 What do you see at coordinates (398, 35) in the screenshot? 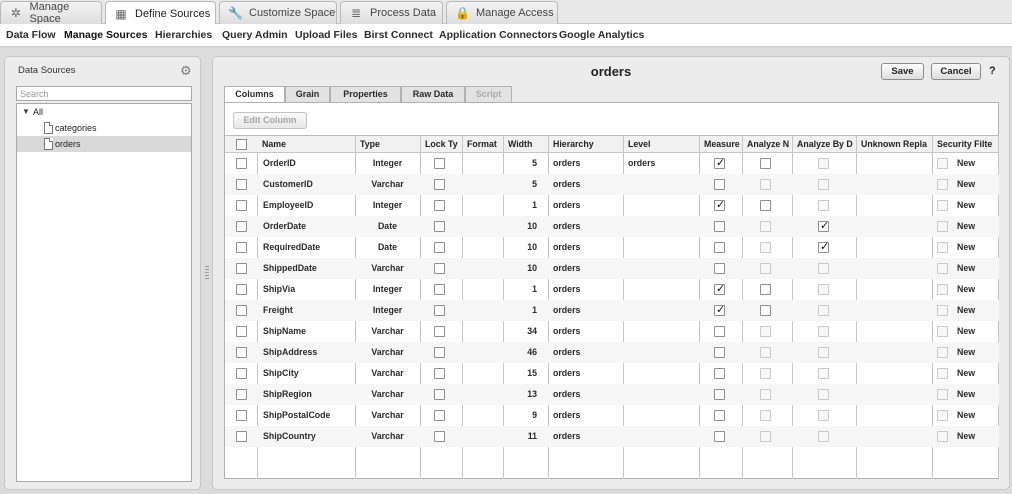
I see `subnav-birst-connect: Birst Connect` at bounding box center [398, 35].